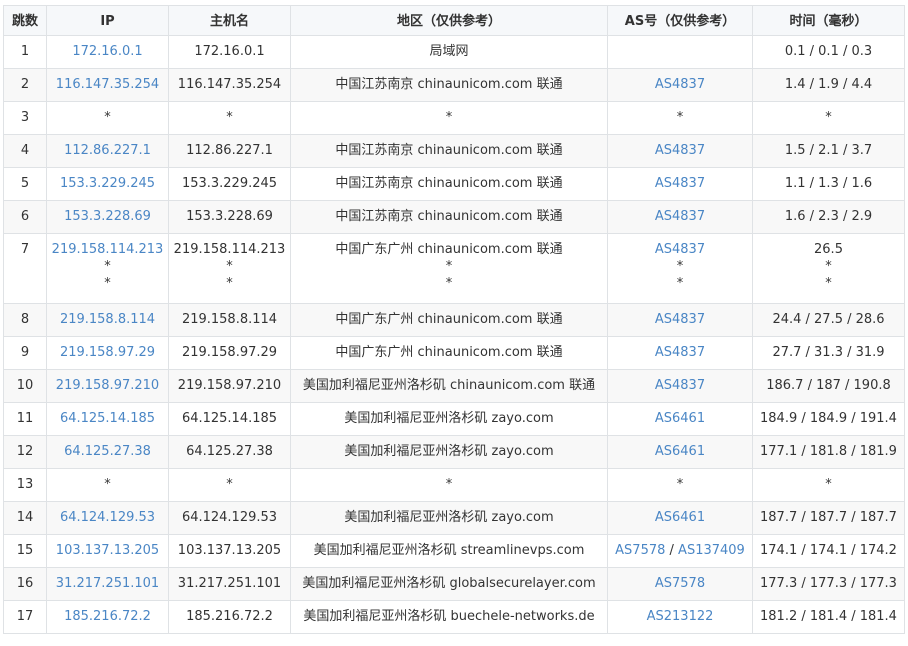  Describe the element at coordinates (108, 550) in the screenshot. I see `ip-link: 103.137.13.205` at that location.